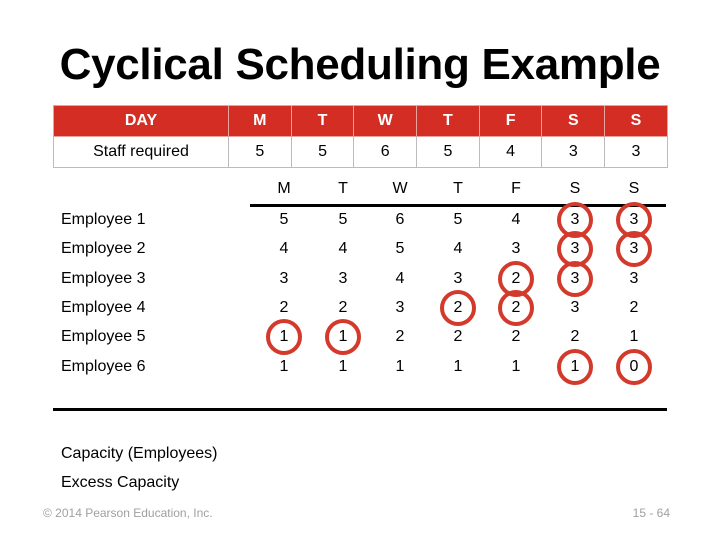 The image size is (720, 540). Describe the element at coordinates (103, 249) in the screenshot. I see `employee-label: Employee 2` at that location.